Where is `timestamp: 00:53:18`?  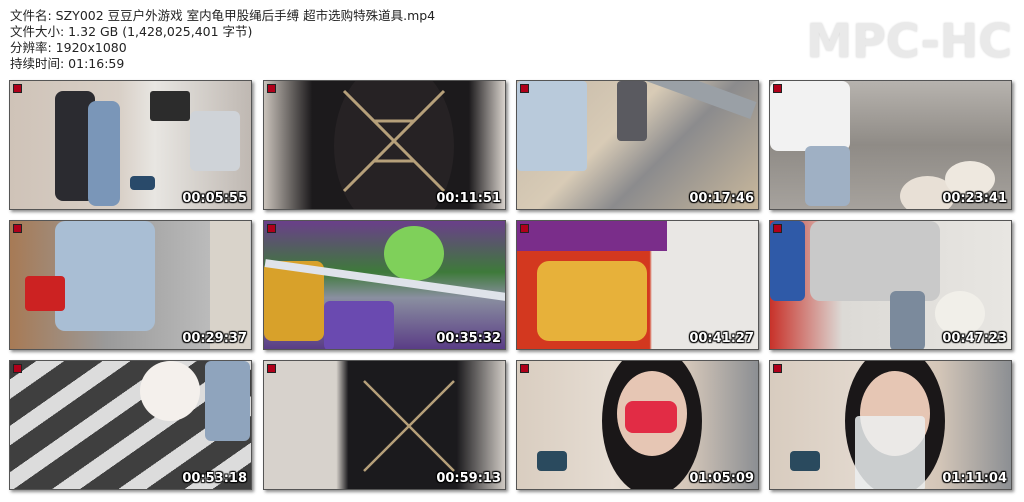 timestamp: 00:53:18 is located at coordinates (214, 478).